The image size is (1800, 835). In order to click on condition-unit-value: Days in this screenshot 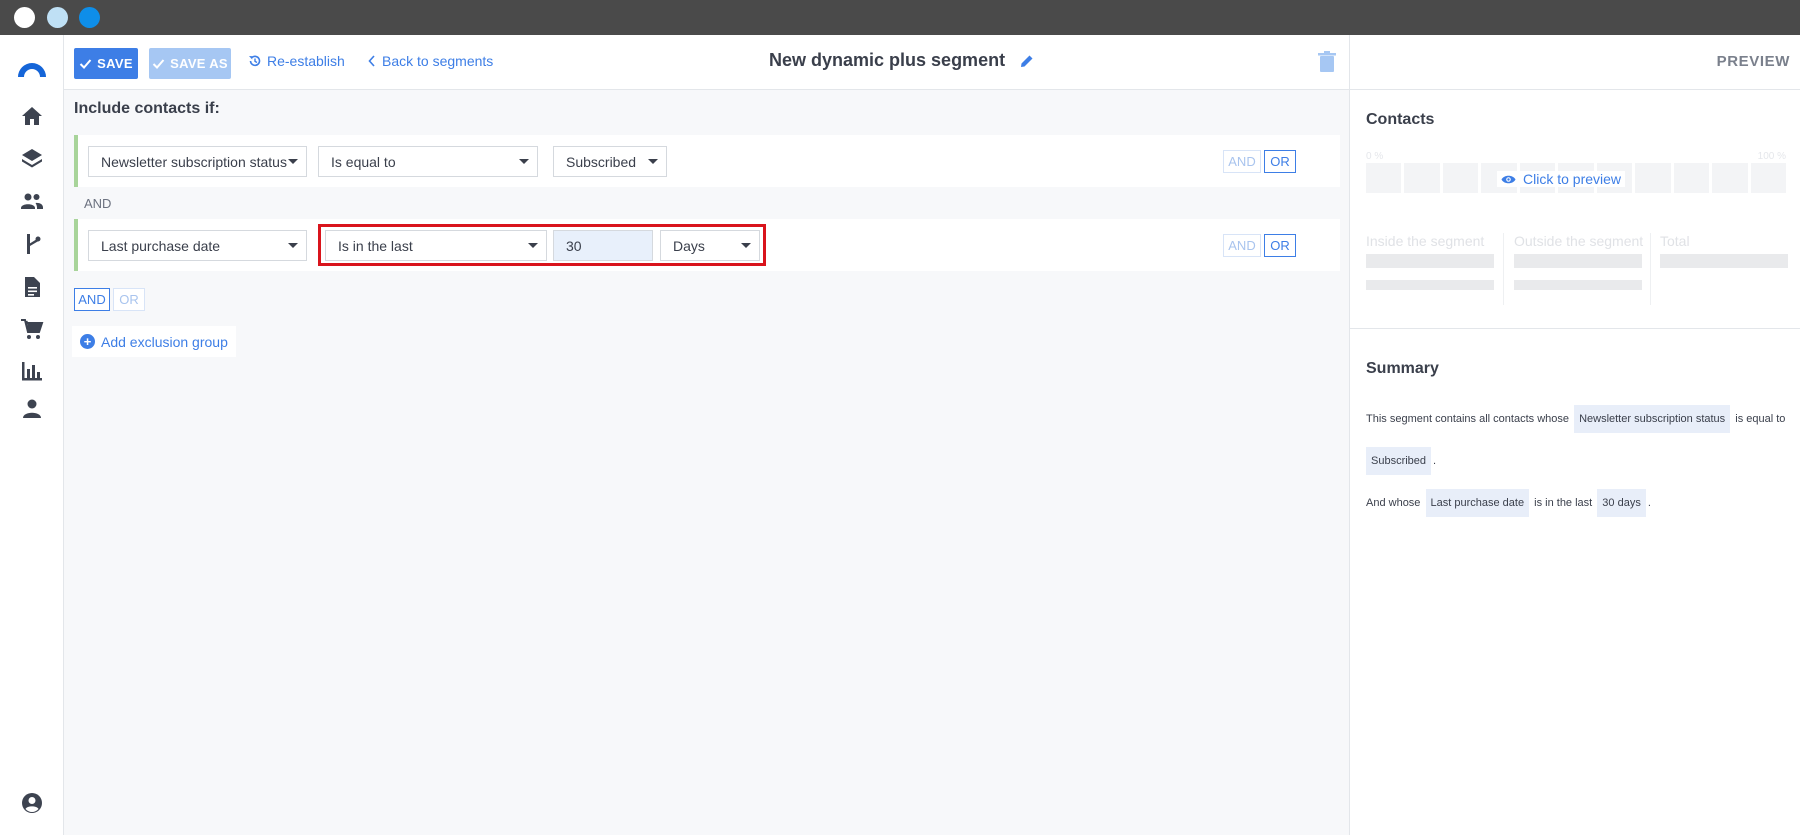, I will do `click(689, 245)`.